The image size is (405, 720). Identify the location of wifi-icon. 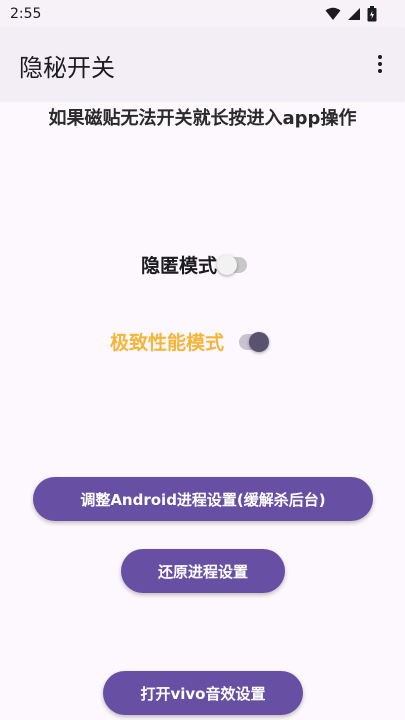
(333, 13).